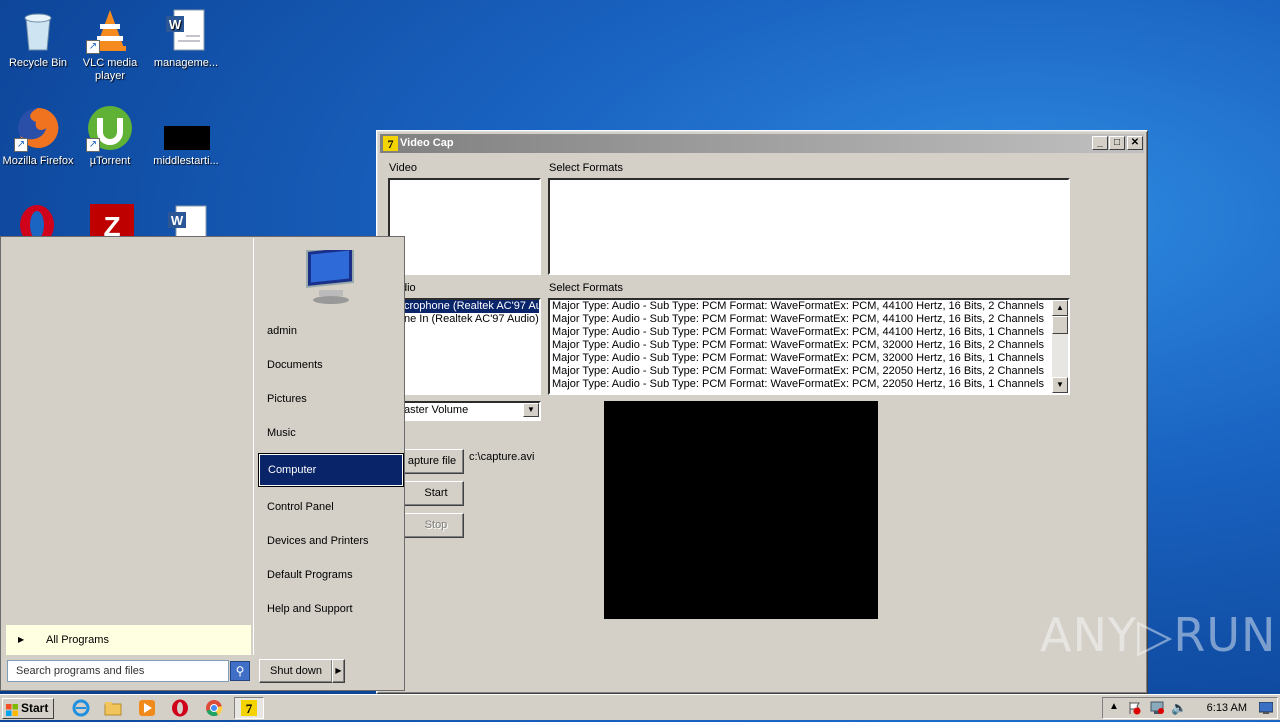 This screenshot has width=1280, height=722. Describe the element at coordinates (111, 223) in the screenshot. I see `svg-text: Z` at that location.